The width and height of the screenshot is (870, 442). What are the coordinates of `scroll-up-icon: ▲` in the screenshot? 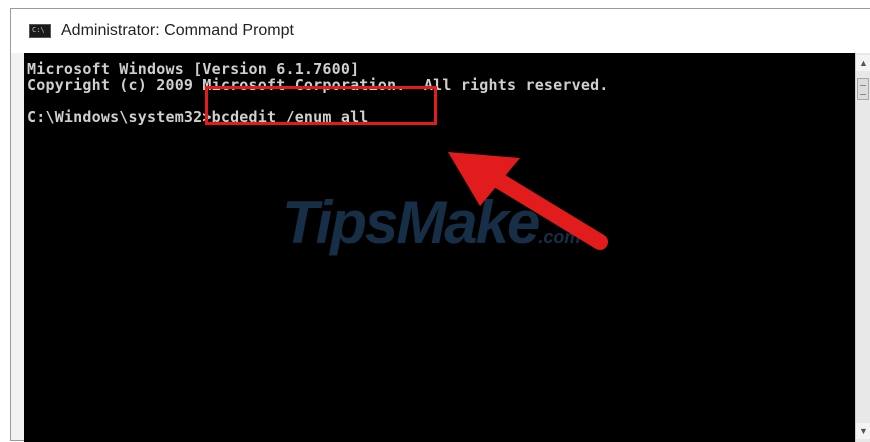 It's located at (863, 63).